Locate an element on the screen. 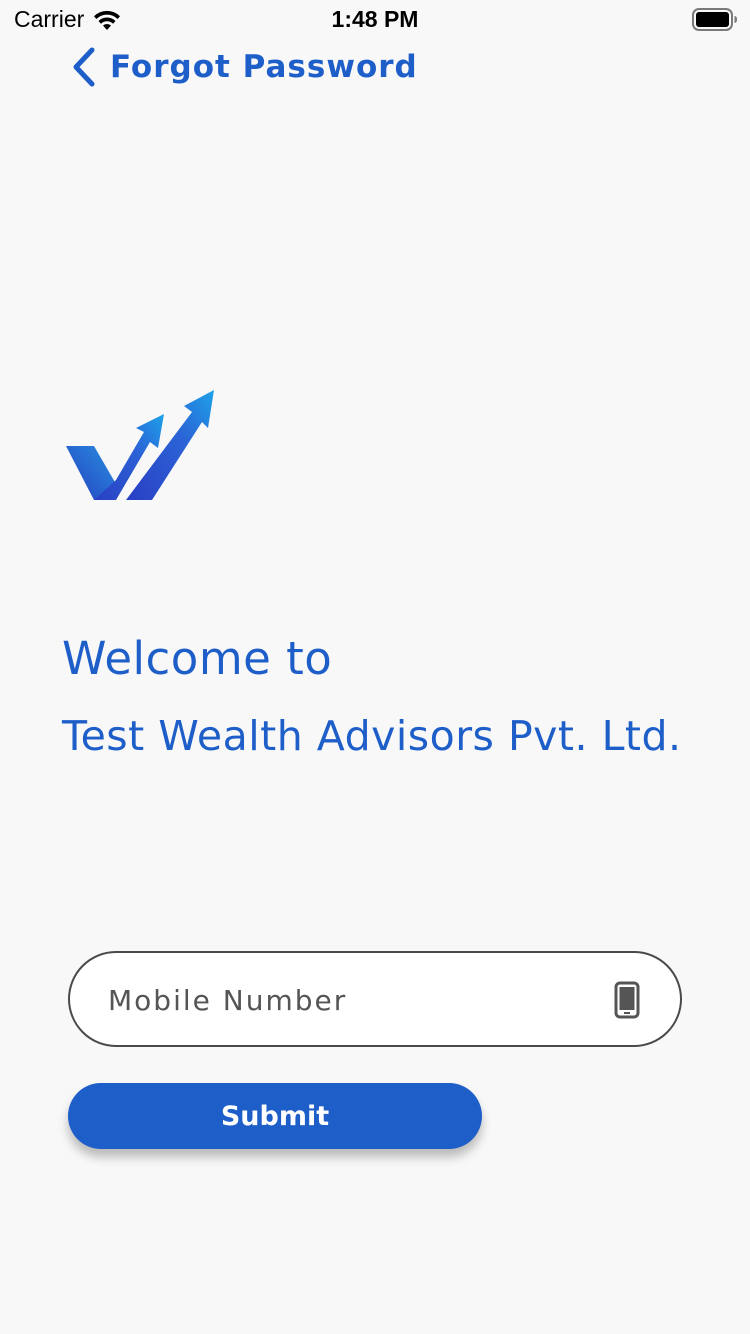 Image resolution: width=750 pixels, height=1334 pixels. status-bar: Carrier 1:48 PM is located at coordinates (375, 20).